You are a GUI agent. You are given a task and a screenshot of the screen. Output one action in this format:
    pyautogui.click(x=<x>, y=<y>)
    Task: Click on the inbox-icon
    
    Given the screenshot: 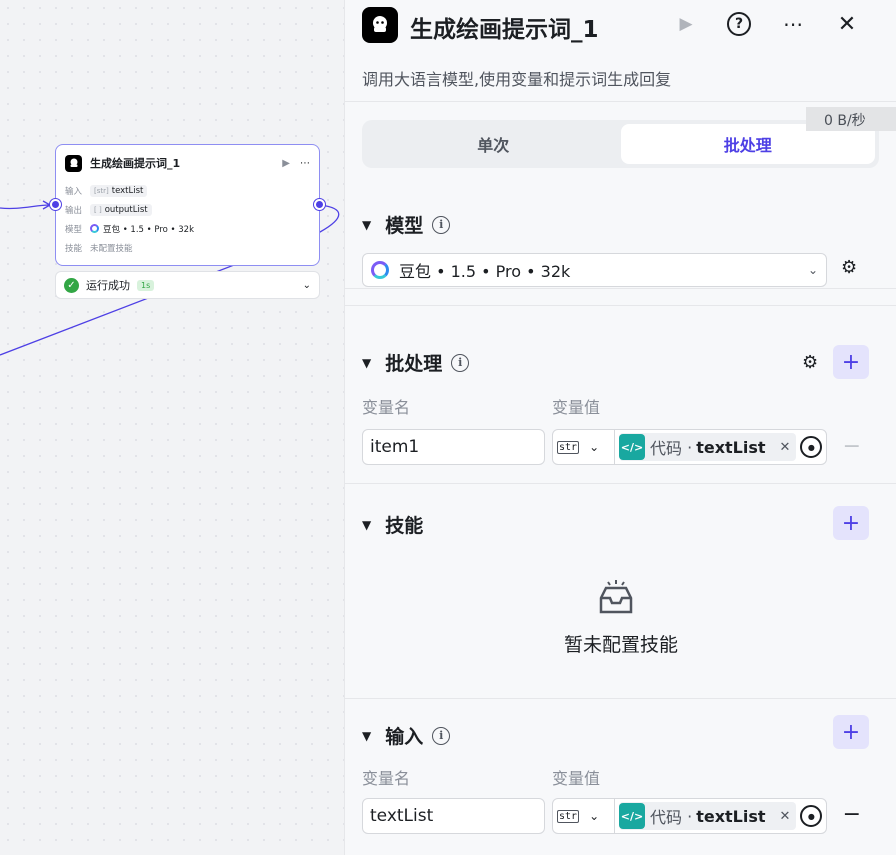 What is the action you would take?
    pyautogui.click(x=616, y=603)
    